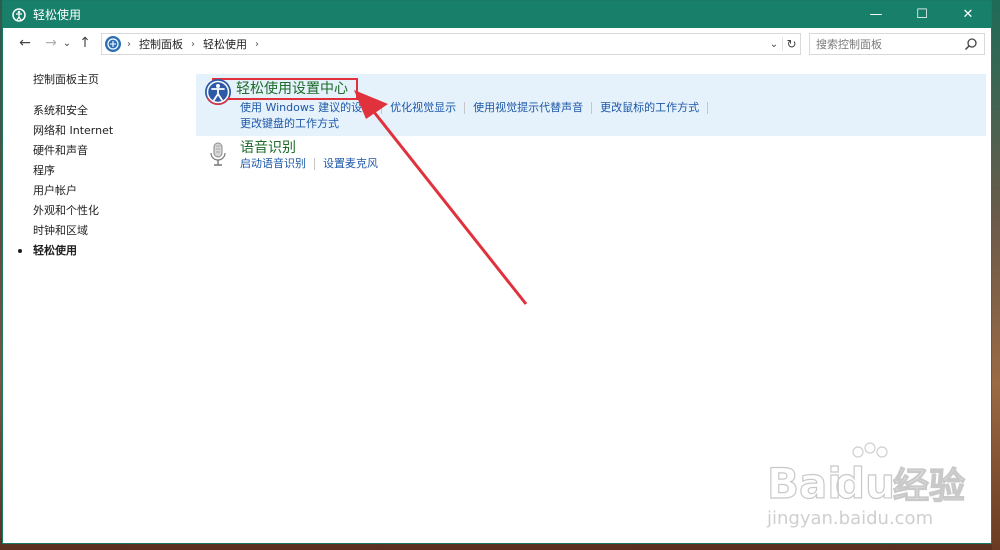 This screenshot has height=550, width=1000. I want to click on category-speech-recognition: 语音识别 启动语音识别 设置麦克风, so click(591, 154).